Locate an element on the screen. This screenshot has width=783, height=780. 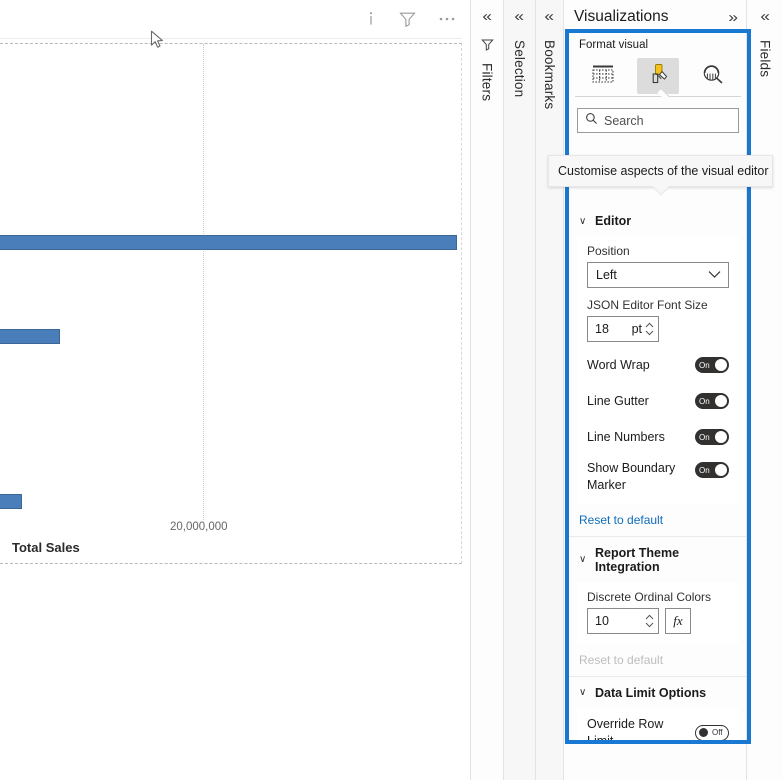
show-boundary-marker-label: Show Boundary Marker is located at coordinates (631, 476).